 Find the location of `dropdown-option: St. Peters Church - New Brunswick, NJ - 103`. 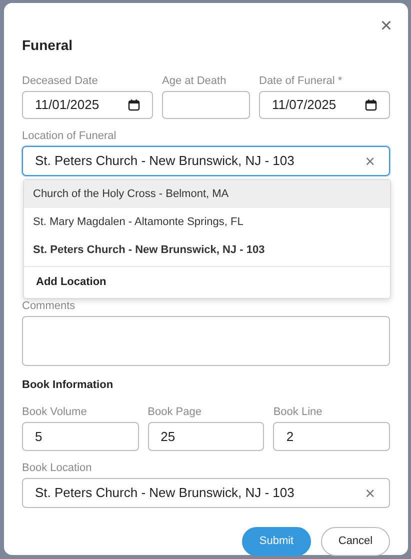

dropdown-option: St. Peters Church - New Brunswick, NJ - 103 is located at coordinates (207, 250).